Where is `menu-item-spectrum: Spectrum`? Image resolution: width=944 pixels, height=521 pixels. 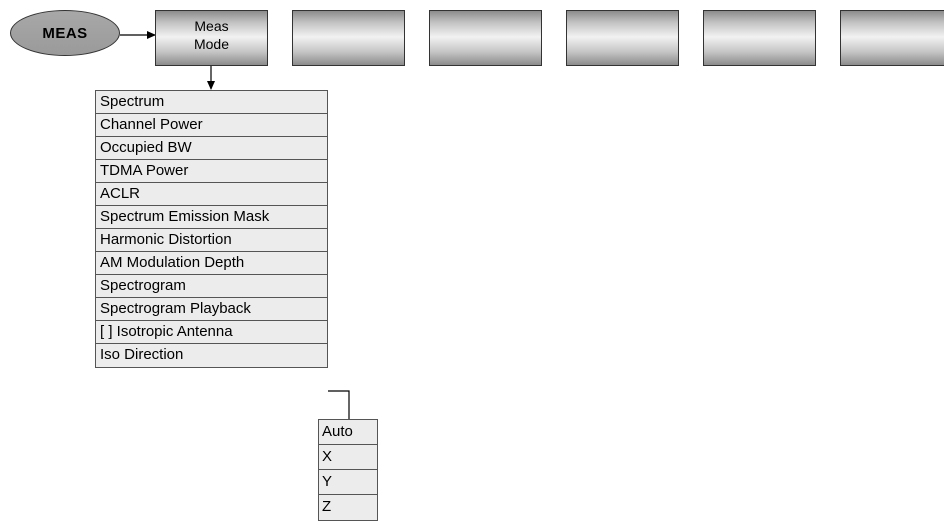 menu-item-spectrum: Spectrum is located at coordinates (211, 102).